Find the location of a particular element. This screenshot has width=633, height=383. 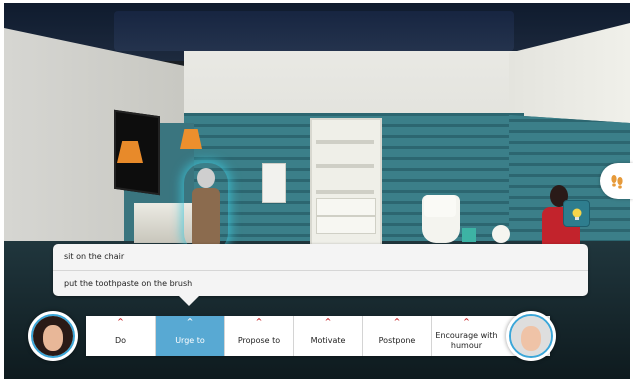

caregiver-face is located at coordinates (53, 336).